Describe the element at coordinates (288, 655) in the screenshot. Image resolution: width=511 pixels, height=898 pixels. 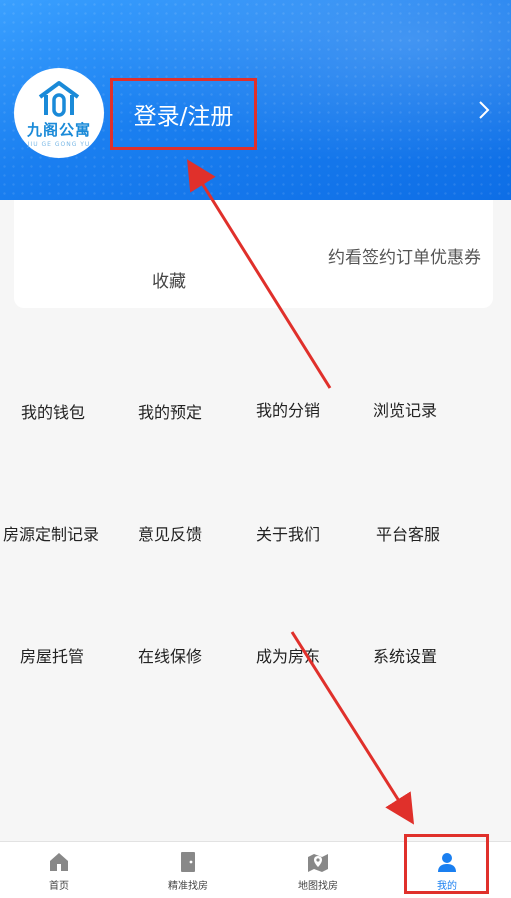
I see `menu-item-become-landlord: 成为房东` at that location.